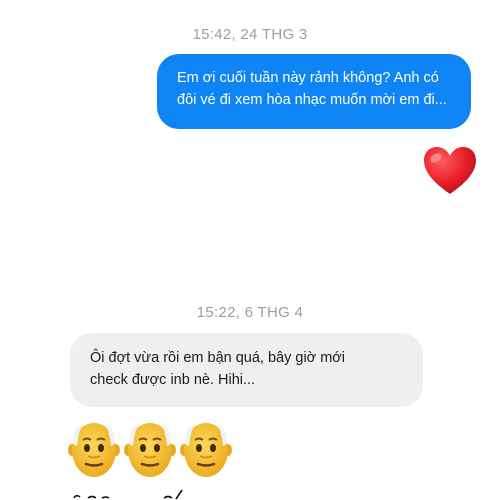  I want to click on emoji-reply-row, so click(150, 448).